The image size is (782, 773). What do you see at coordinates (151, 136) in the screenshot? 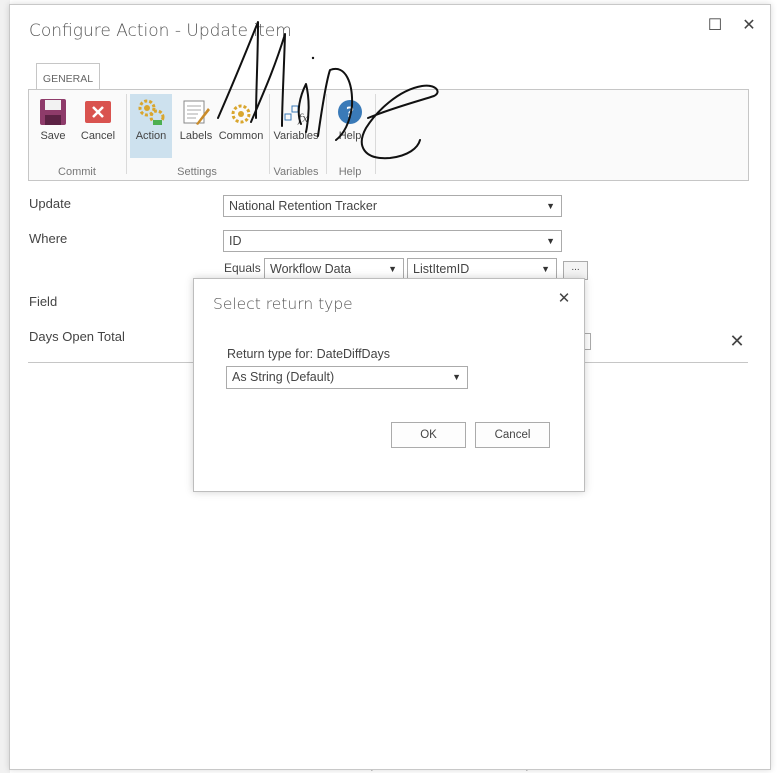
I see `action-label: Action` at bounding box center [151, 136].